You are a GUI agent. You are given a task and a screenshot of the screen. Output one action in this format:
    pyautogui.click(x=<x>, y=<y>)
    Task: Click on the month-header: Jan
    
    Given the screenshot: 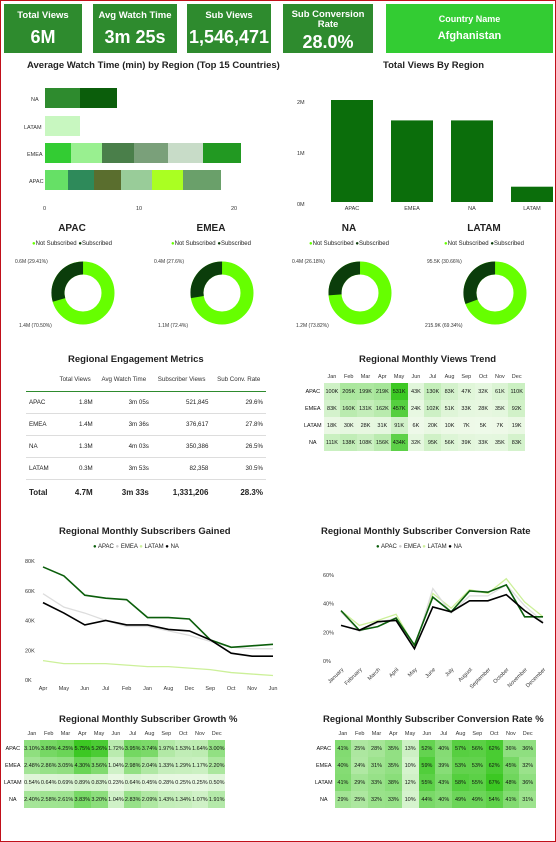 What is the action you would take?
    pyautogui.click(x=32, y=734)
    